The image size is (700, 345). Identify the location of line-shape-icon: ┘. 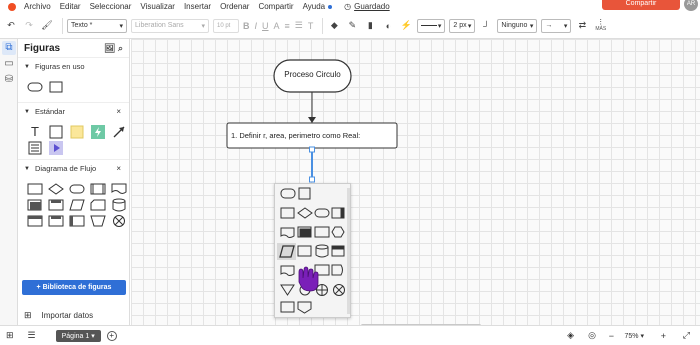
(486, 26).